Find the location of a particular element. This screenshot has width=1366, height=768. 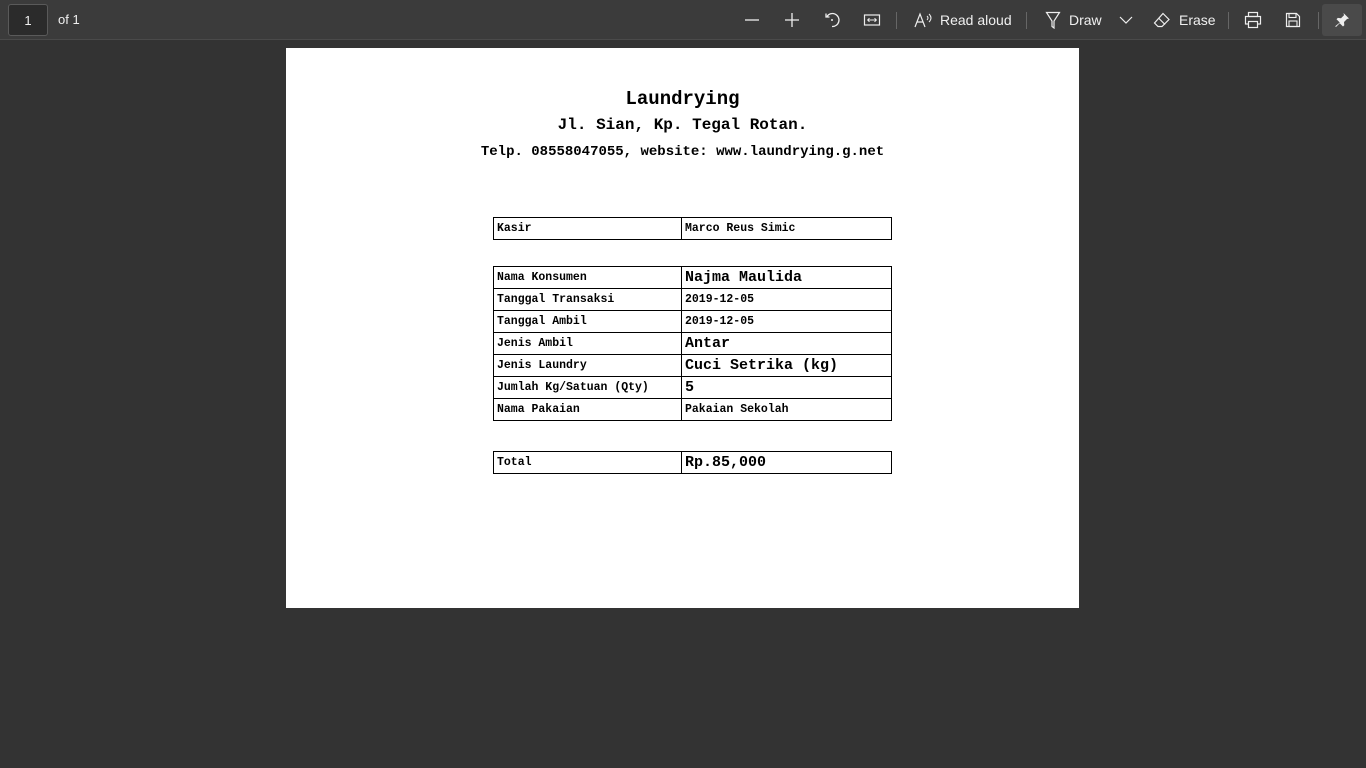

fit-width-icon is located at coordinates (872, 20).